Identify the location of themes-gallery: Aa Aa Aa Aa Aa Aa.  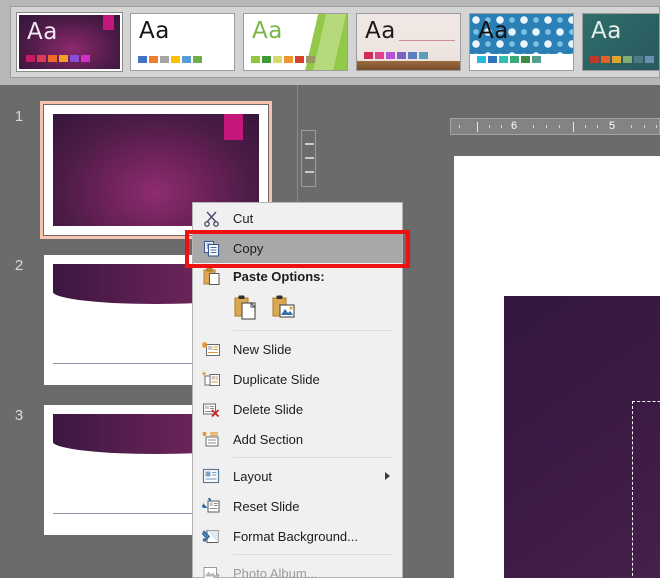
(335, 42).